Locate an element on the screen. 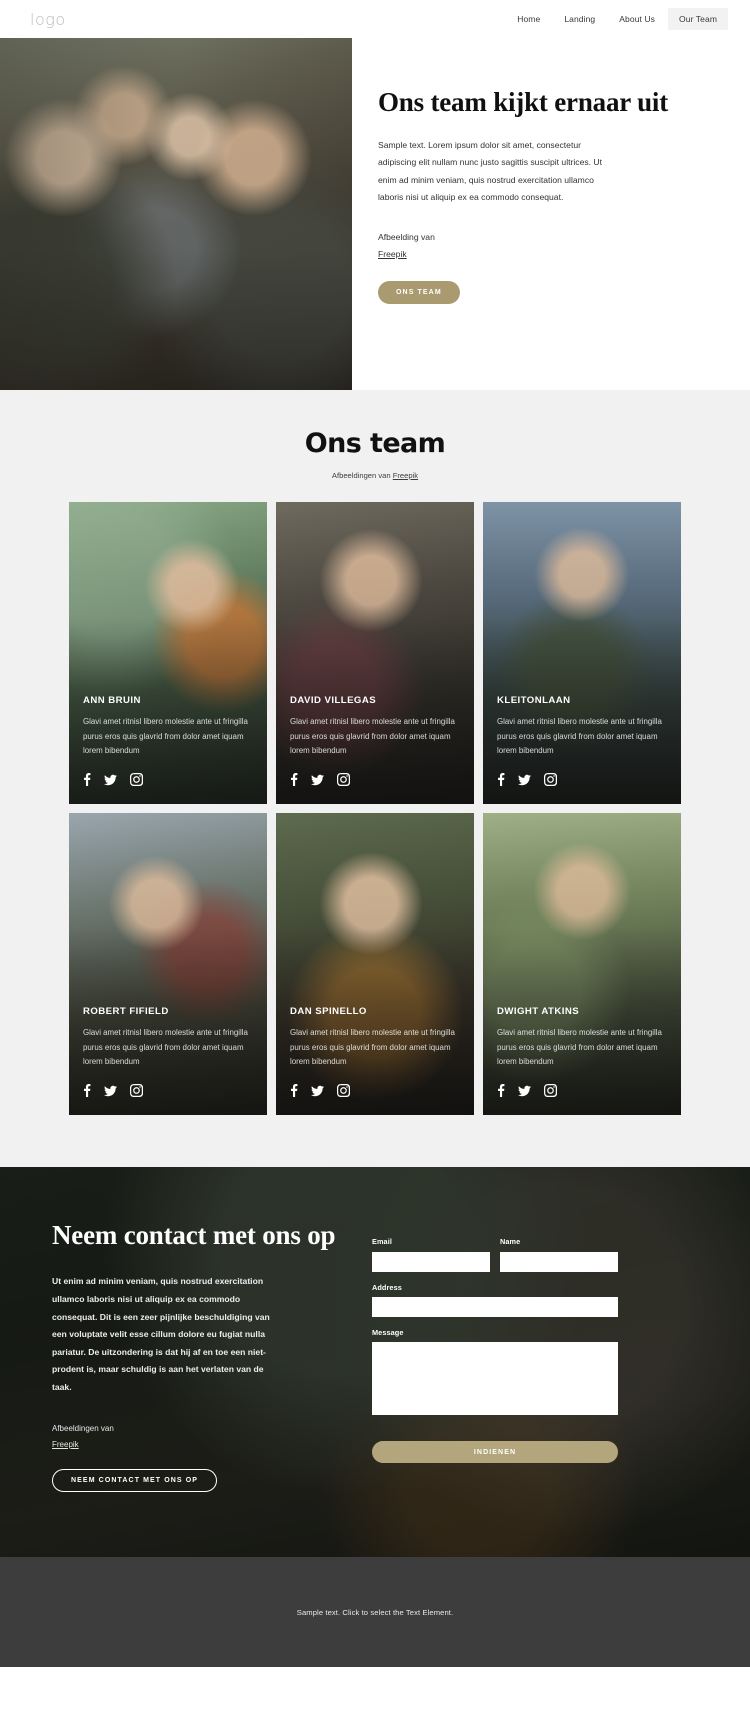  team-section-subtitle: Afbeeldingen van Freepik is located at coordinates (375, 475).